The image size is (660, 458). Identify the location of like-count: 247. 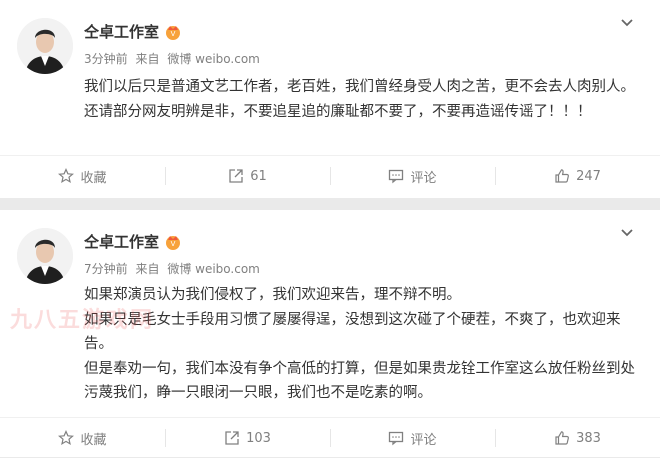
(588, 176).